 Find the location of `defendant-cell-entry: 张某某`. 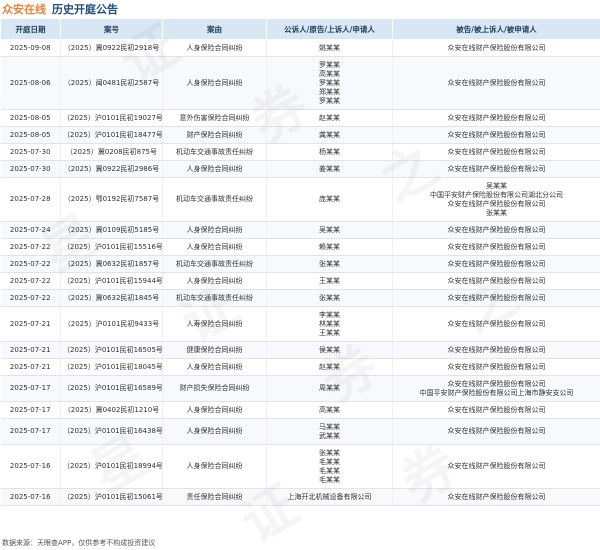

defendant-cell-entry: 张某某 is located at coordinates (496, 212).